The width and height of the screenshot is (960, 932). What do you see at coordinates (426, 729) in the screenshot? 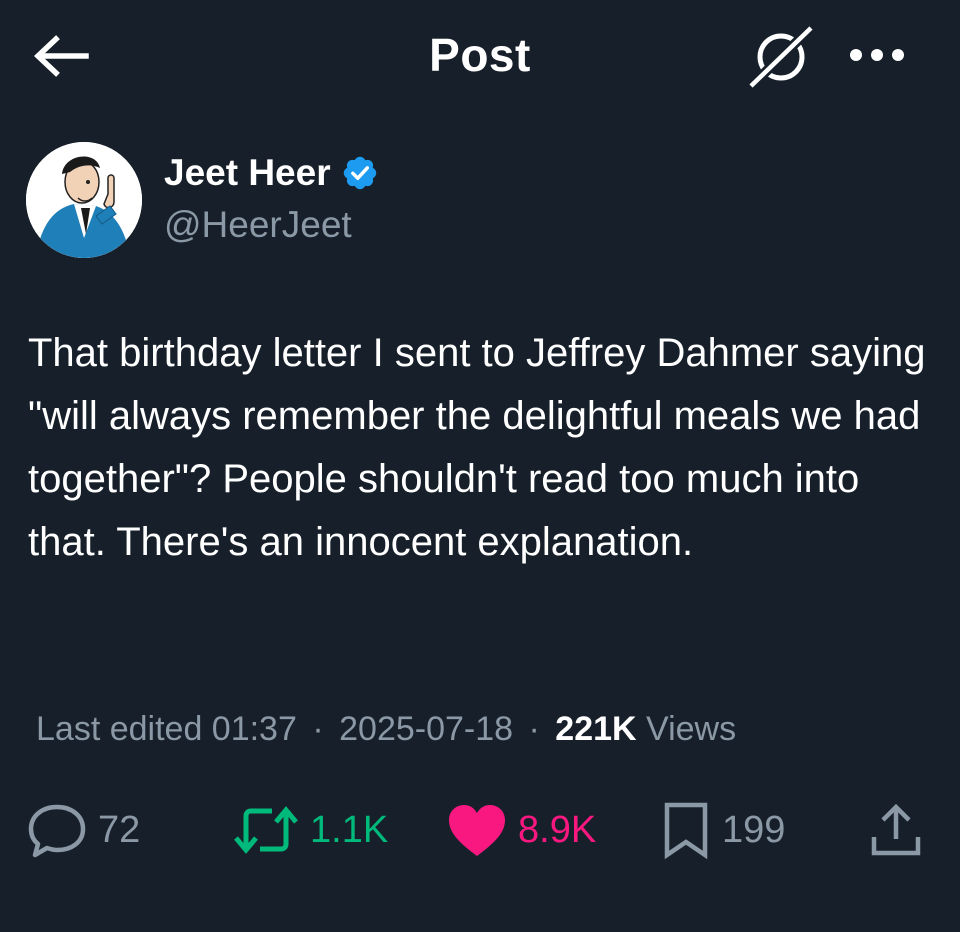
I see `post-date: 2025-07-18` at bounding box center [426, 729].